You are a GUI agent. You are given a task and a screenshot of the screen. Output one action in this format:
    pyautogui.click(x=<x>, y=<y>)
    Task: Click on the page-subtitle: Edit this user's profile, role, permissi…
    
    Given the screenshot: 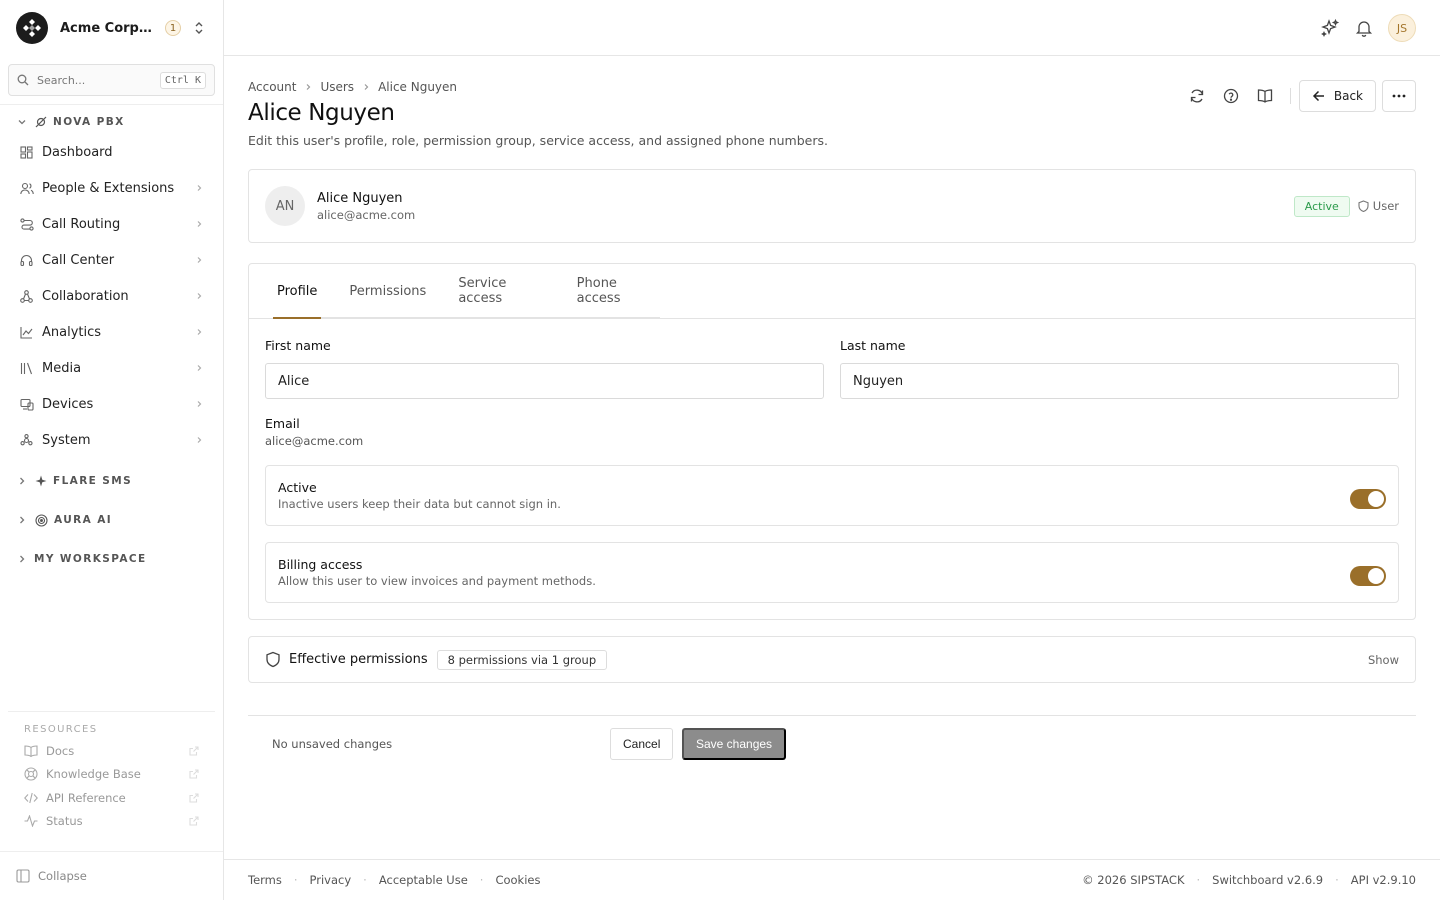 What is the action you would take?
    pyautogui.click(x=538, y=140)
    